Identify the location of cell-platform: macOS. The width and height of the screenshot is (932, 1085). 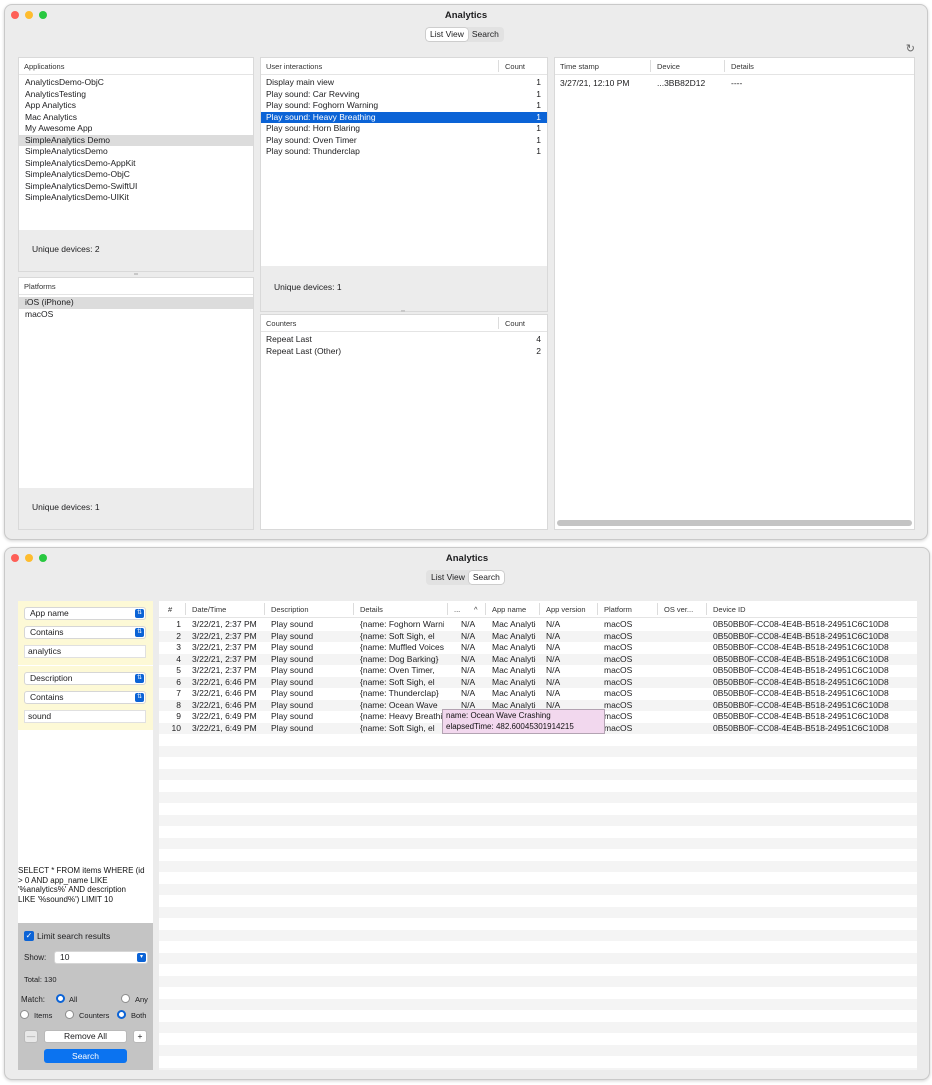
(618, 670).